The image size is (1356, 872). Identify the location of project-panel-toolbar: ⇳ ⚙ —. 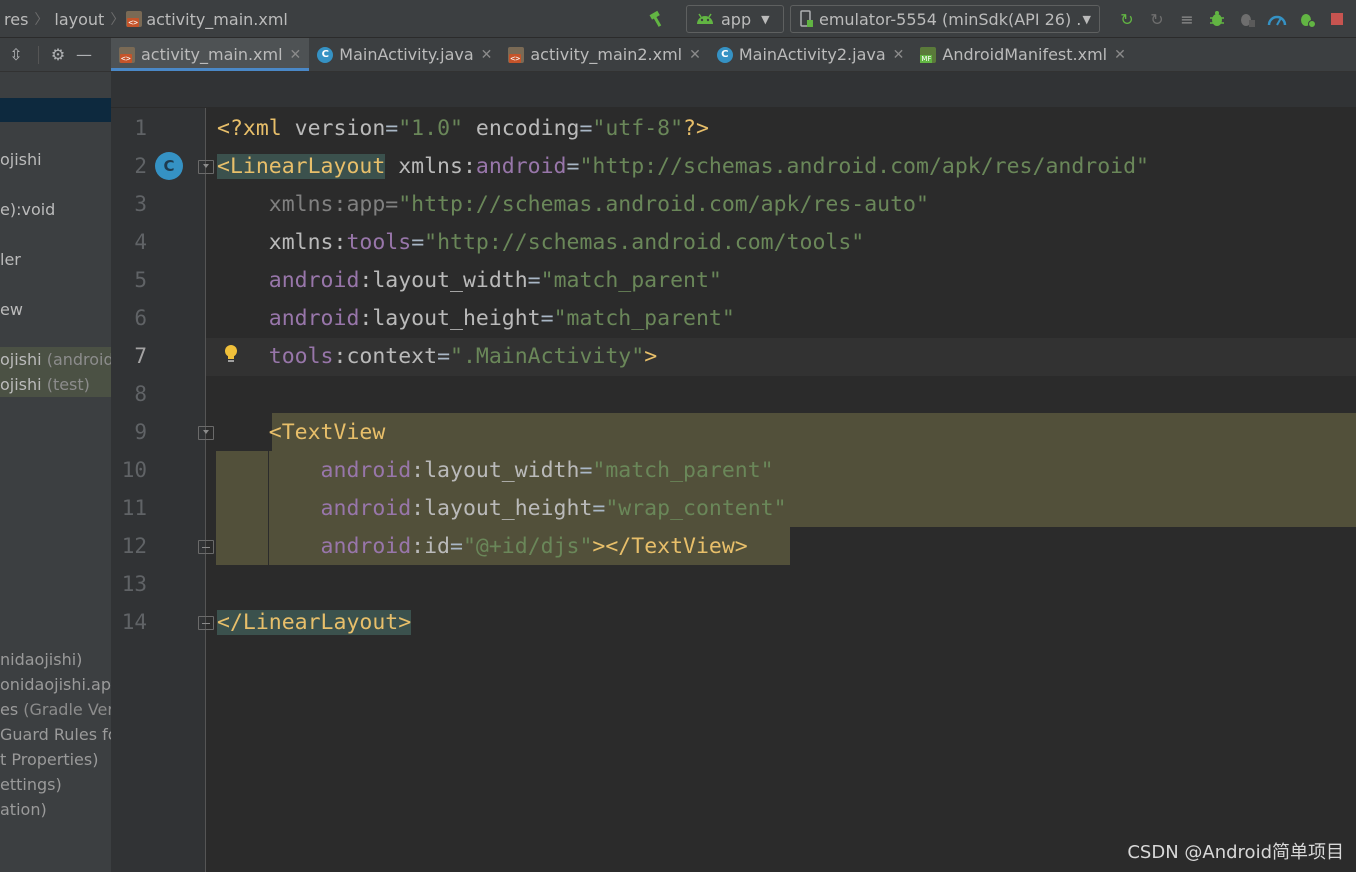
(55, 55).